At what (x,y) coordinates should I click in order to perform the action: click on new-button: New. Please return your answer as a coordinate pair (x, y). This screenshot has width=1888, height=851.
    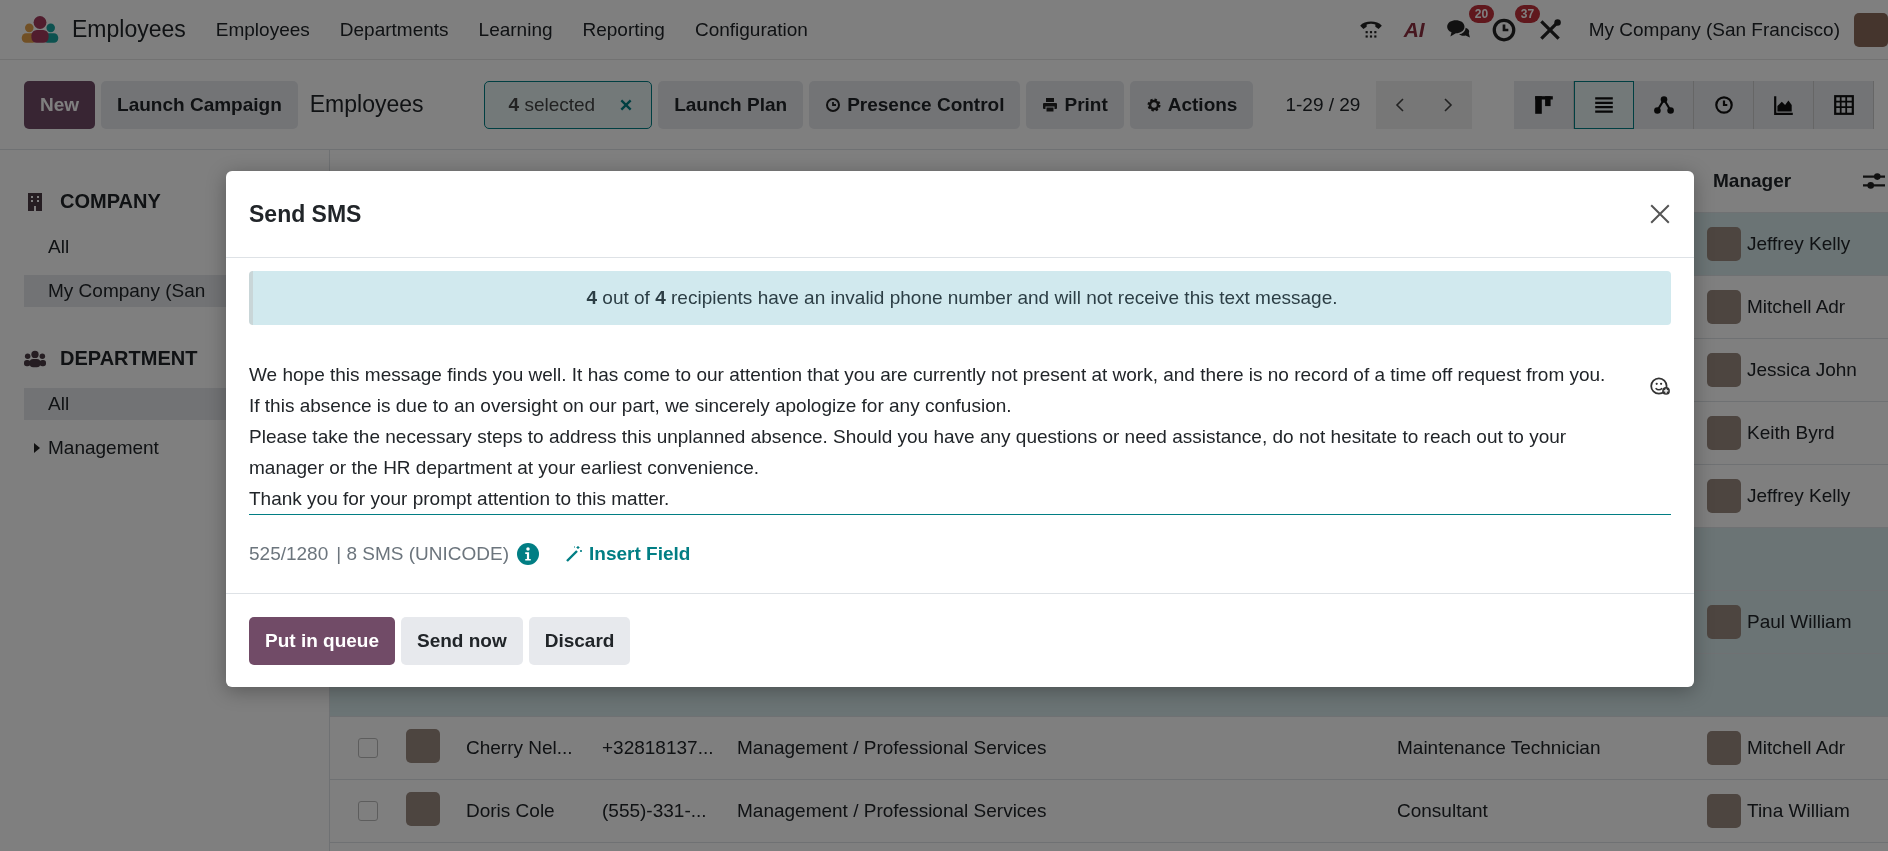
    Looking at the image, I should click on (60, 104).